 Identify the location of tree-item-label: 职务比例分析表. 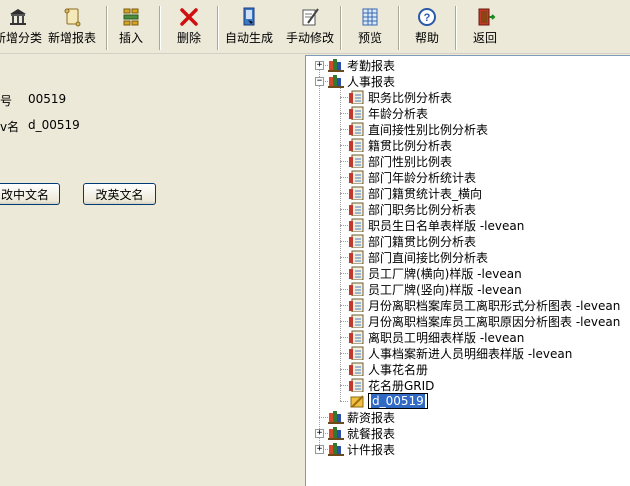
(410, 97).